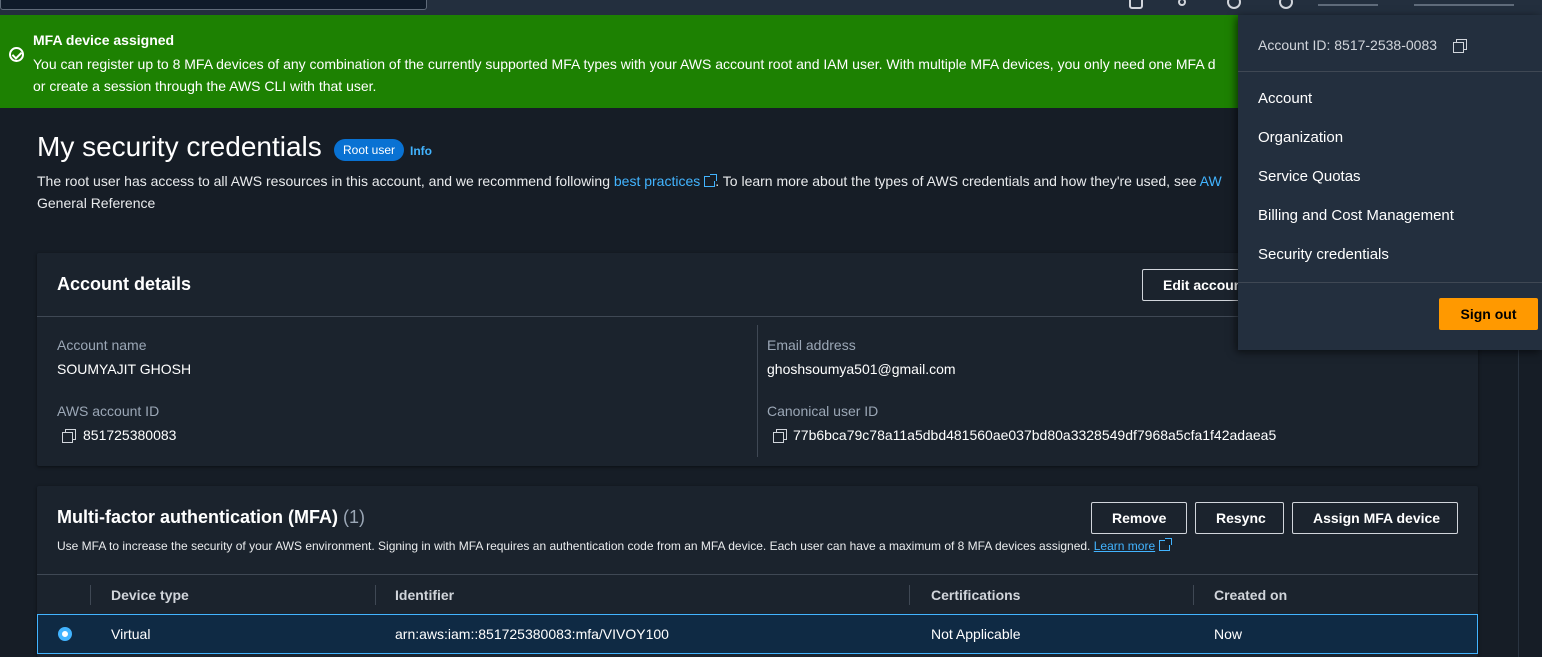 The image size is (1542, 657). What do you see at coordinates (213, 5) in the screenshot?
I see `search-input` at bounding box center [213, 5].